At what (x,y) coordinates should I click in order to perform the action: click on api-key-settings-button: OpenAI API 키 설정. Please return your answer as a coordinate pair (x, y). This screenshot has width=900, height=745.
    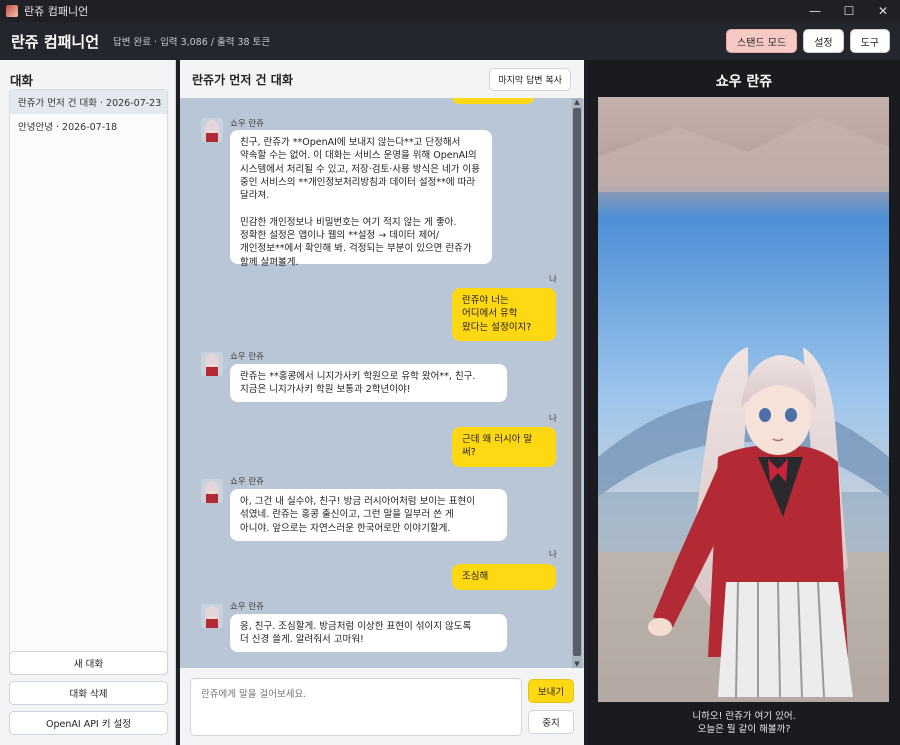
    Looking at the image, I should click on (88, 723).